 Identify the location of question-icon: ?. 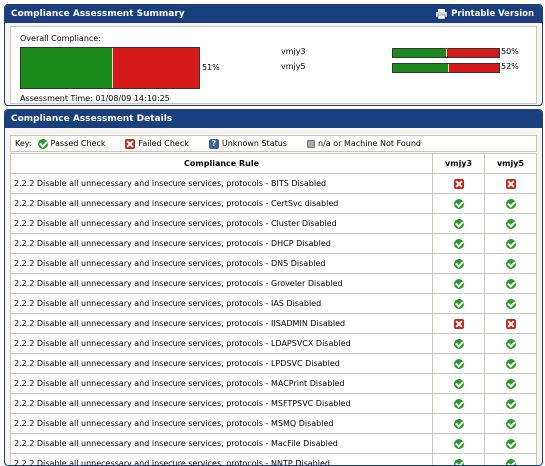
(214, 144).